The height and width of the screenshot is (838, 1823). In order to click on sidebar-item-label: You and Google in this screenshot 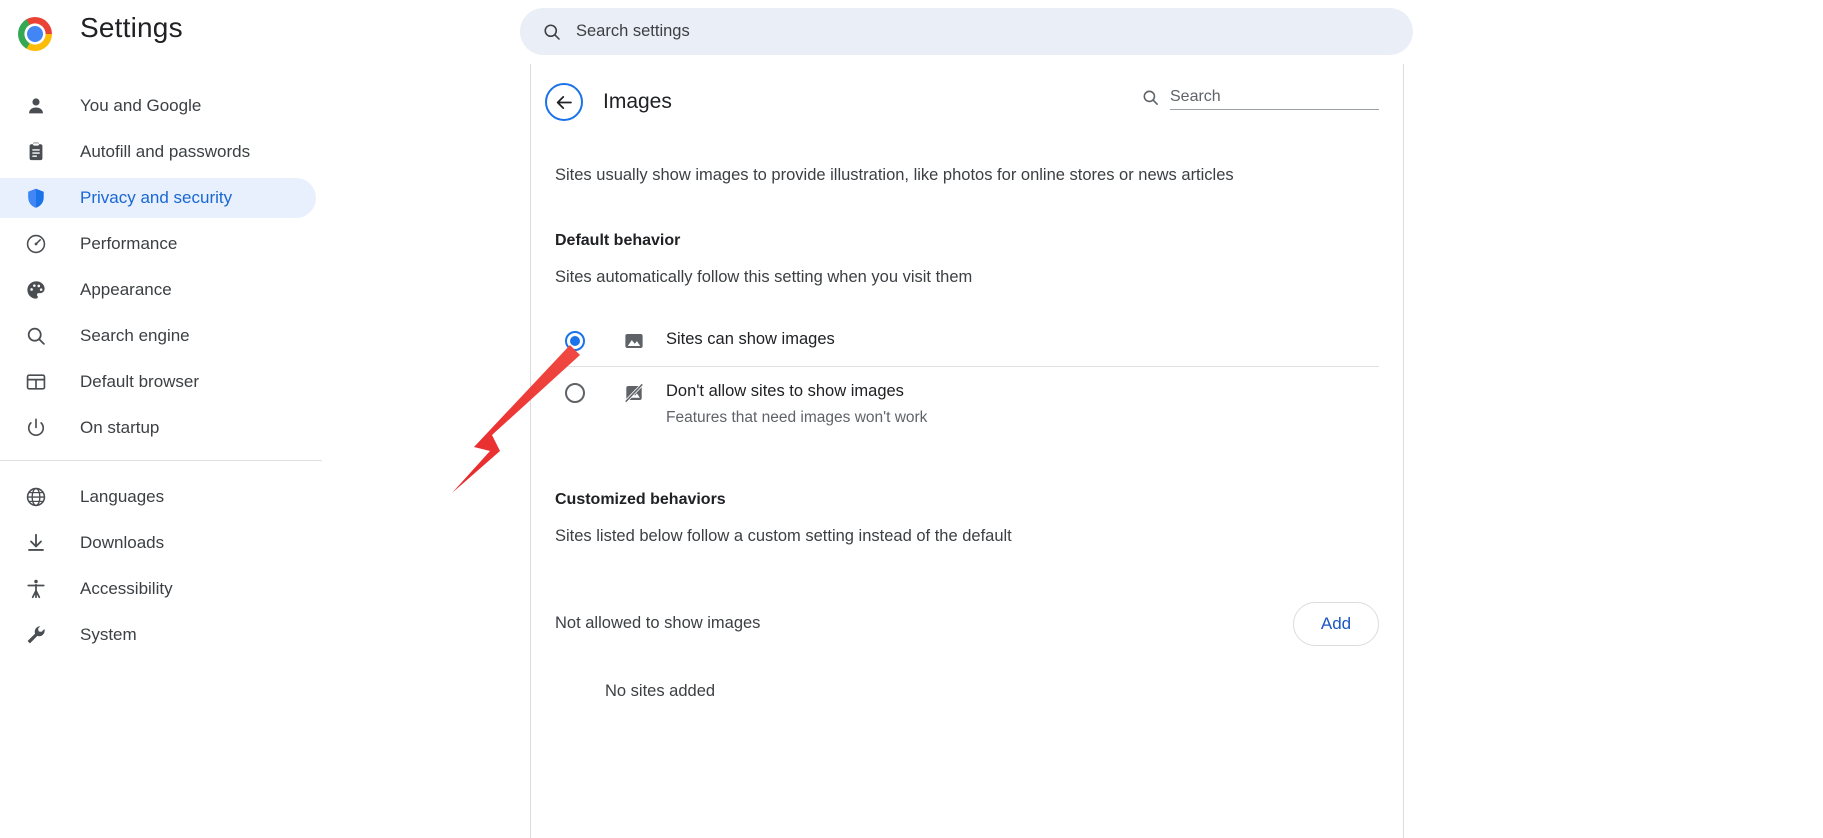, I will do `click(141, 105)`.